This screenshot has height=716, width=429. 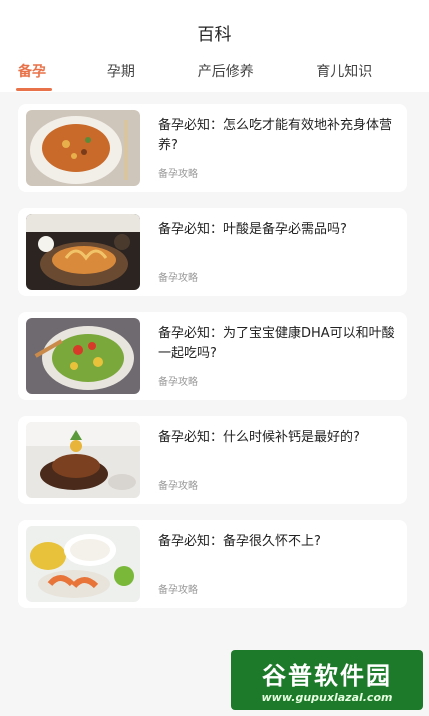 I want to click on active-tab-indicator, so click(x=34, y=89).